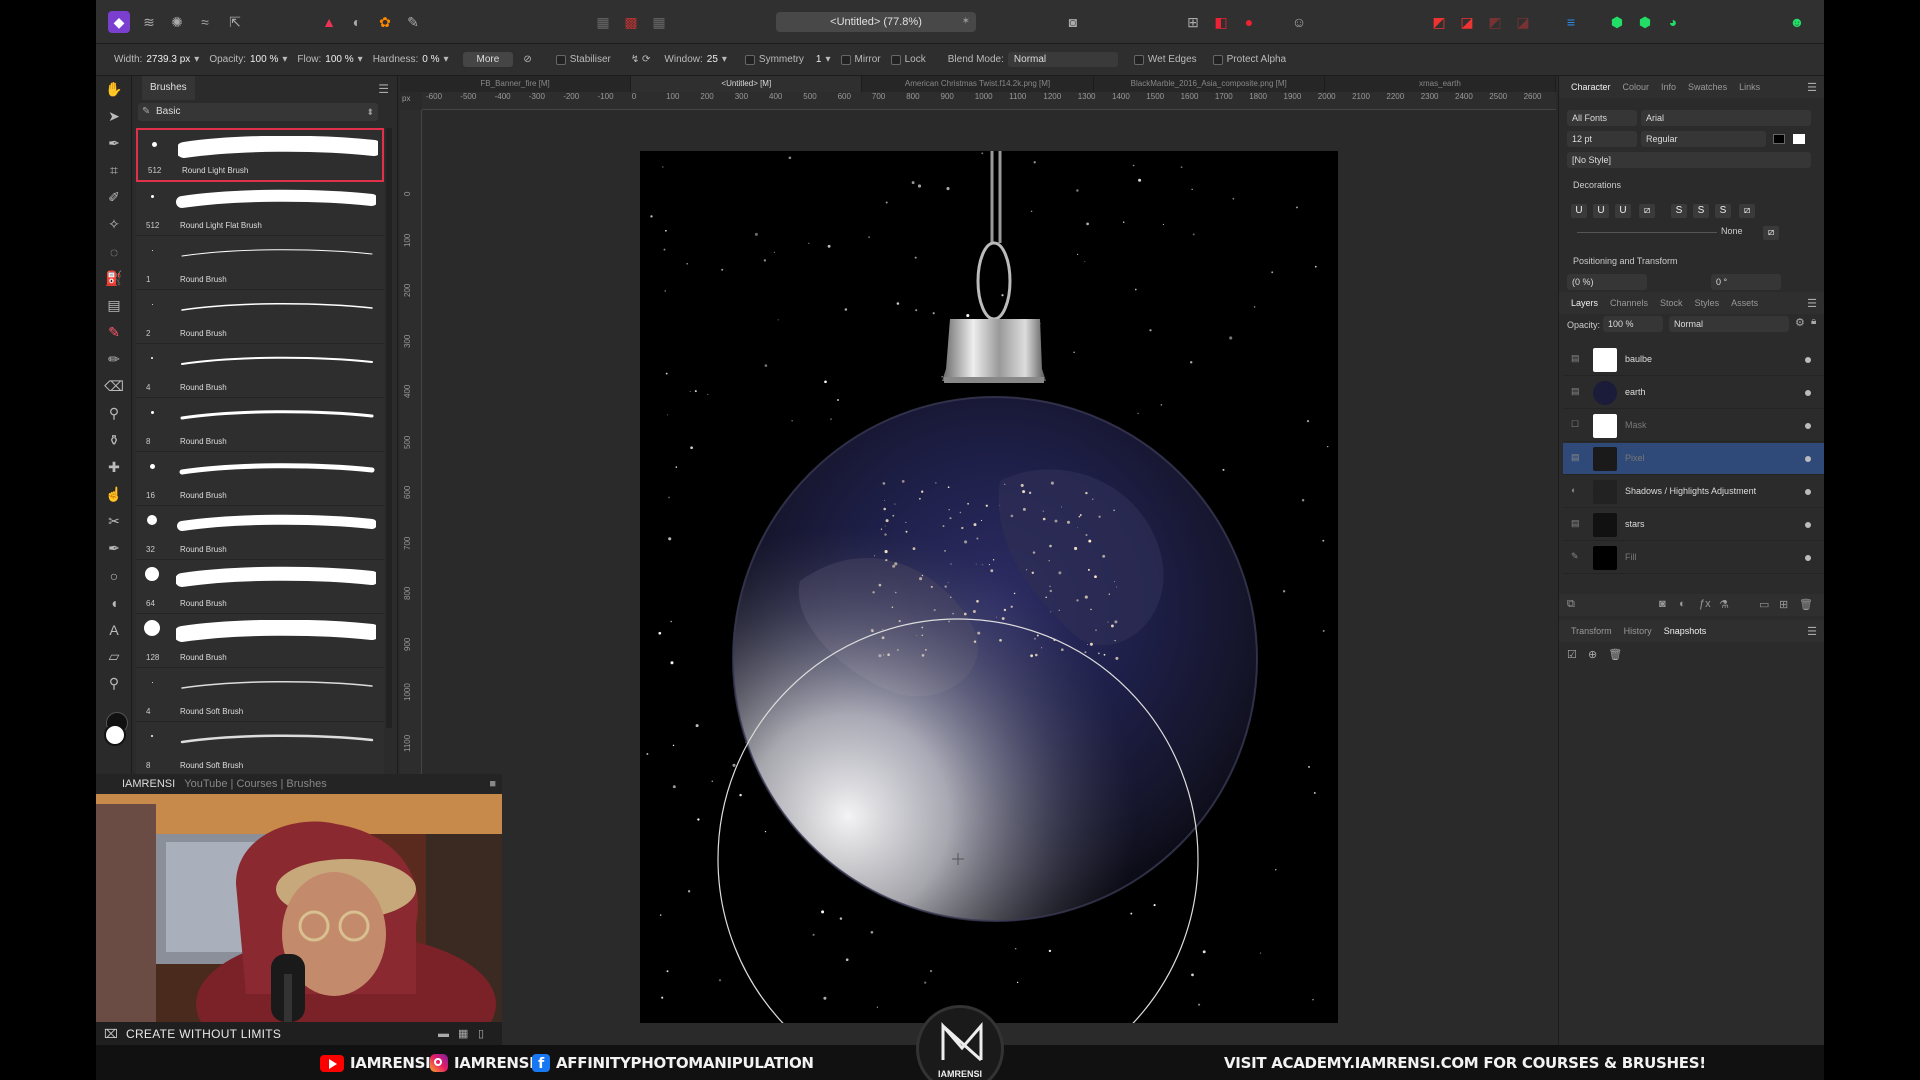 The height and width of the screenshot is (1080, 1920). What do you see at coordinates (1693, 393) in the screenshot?
I see `layer-row: ▤ earth` at bounding box center [1693, 393].